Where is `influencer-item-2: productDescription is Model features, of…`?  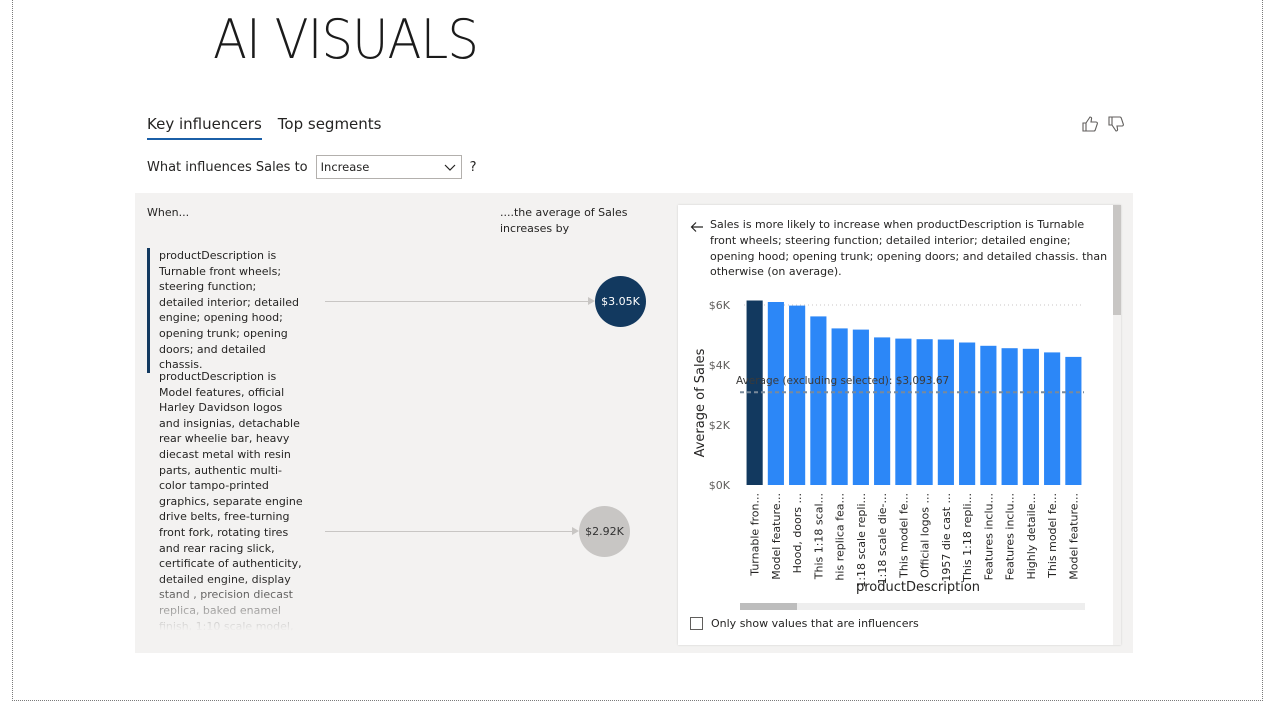
influencer-item-2: productDescription is Model features, of… is located at coordinates (231, 500).